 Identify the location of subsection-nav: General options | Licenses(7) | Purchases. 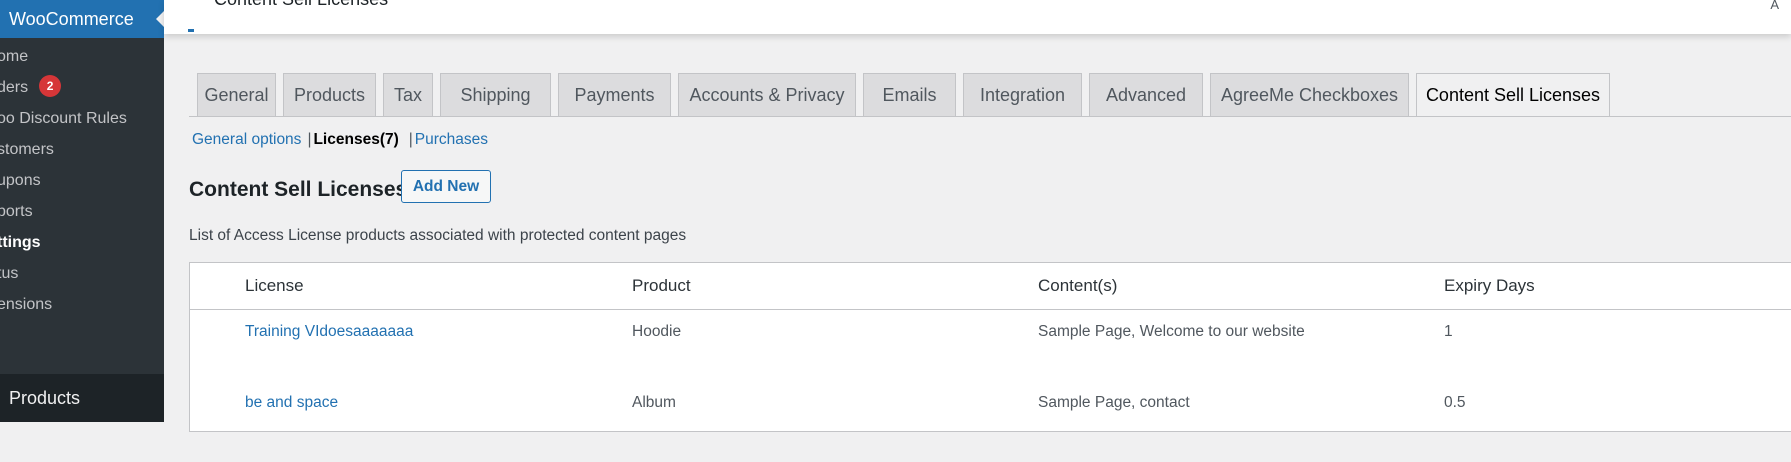
(340, 140).